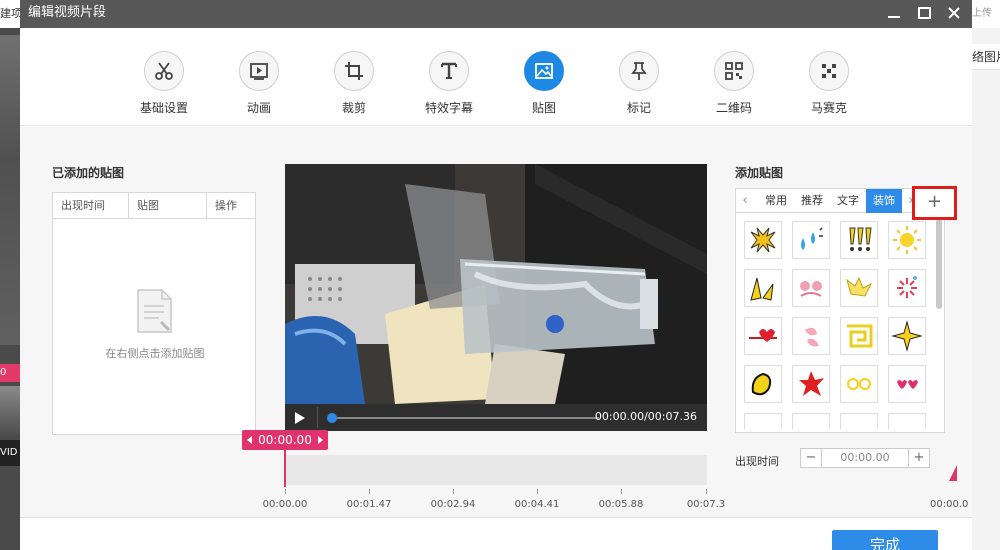 The image size is (1000, 550). Describe the element at coordinates (544, 83) in the screenshot. I see `tool-sticker: 贴图` at that location.